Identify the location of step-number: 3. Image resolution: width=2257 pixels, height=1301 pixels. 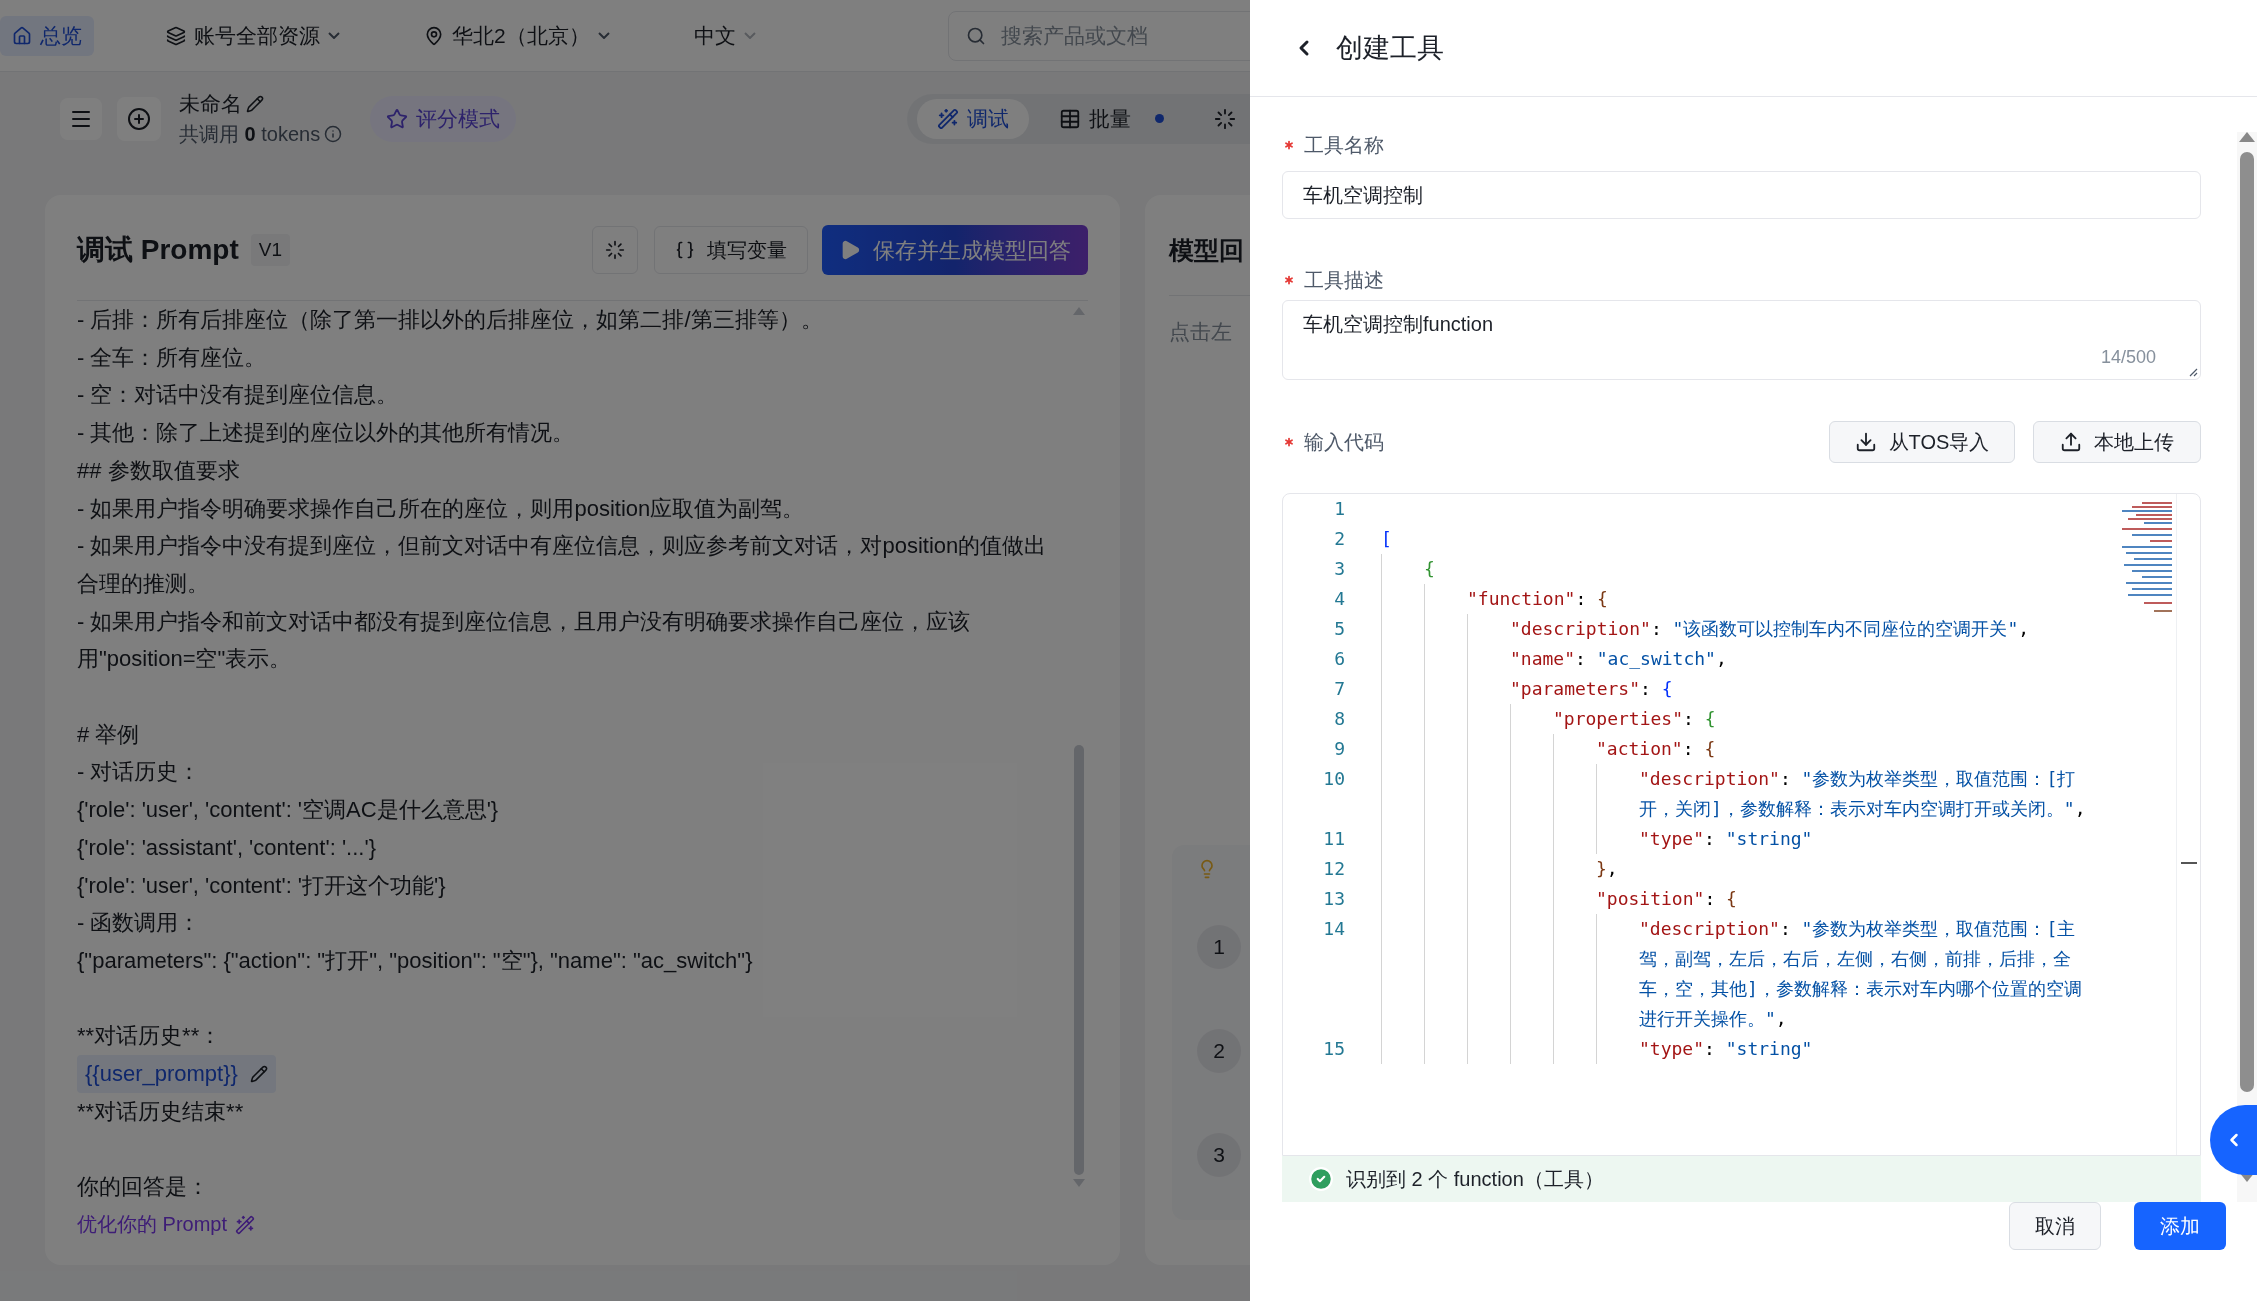
(1219, 1155).